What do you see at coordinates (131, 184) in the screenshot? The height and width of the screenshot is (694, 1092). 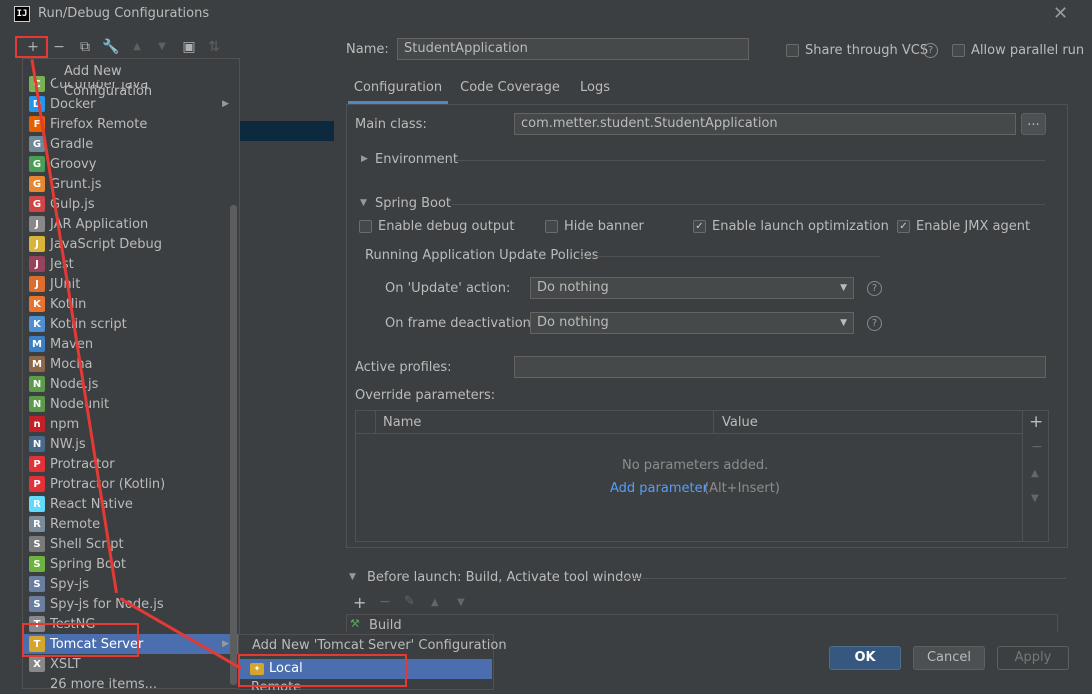 I see `config-type-item: G Grunt.js` at bounding box center [131, 184].